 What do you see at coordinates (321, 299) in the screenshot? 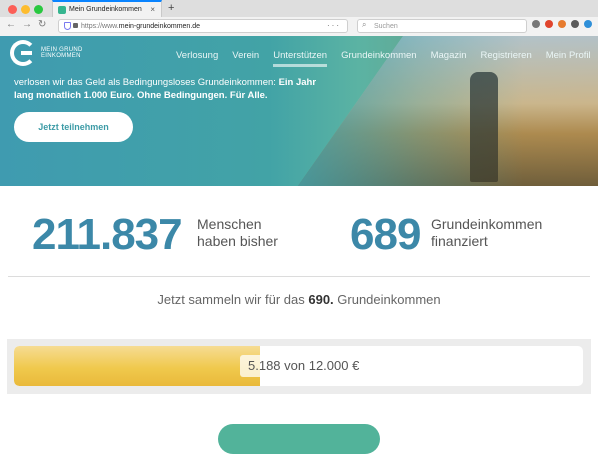
I see `collect-number: 690.` at bounding box center [321, 299].